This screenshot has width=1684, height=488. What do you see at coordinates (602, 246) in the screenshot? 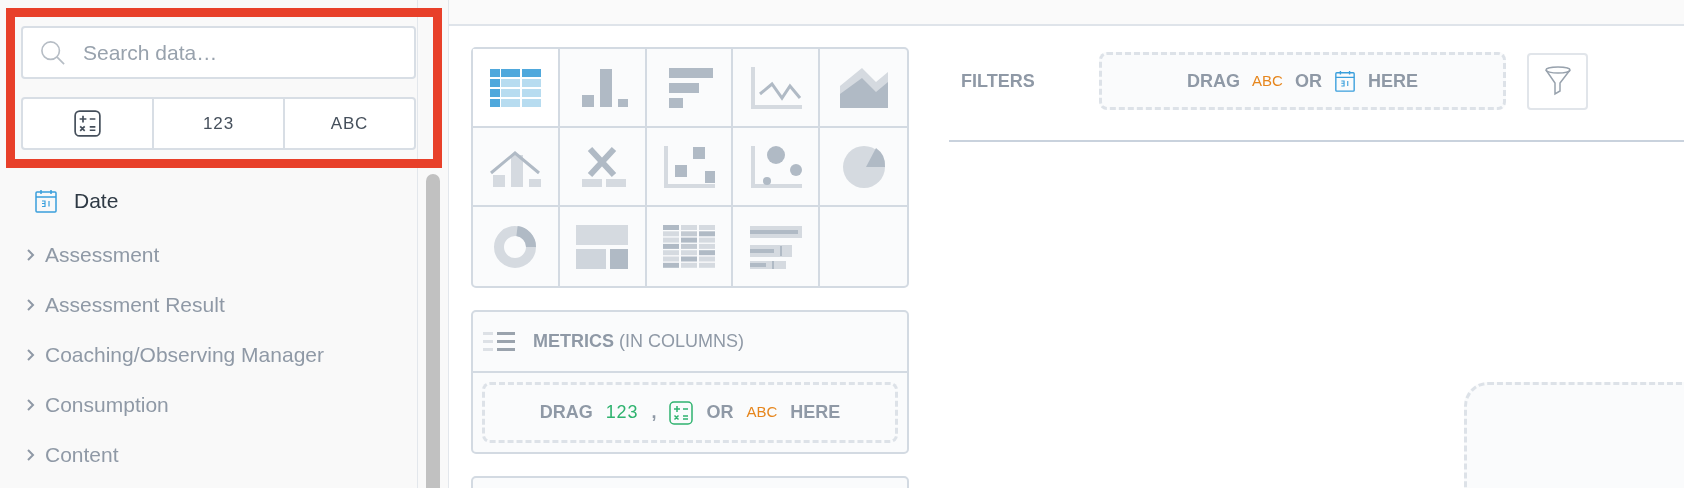
I see `treemap-icon` at bounding box center [602, 246].